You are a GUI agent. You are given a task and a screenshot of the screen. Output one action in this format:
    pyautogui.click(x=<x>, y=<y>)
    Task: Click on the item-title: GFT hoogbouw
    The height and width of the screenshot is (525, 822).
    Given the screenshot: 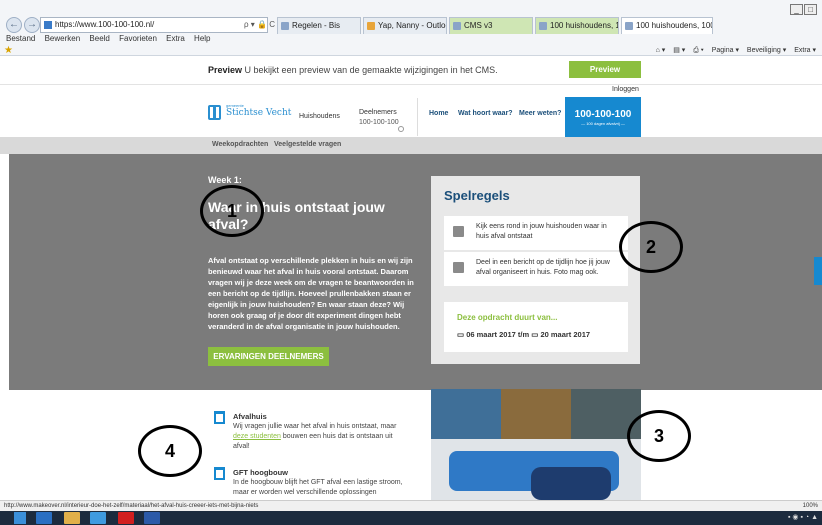 What is the action you would take?
    pyautogui.click(x=260, y=472)
    